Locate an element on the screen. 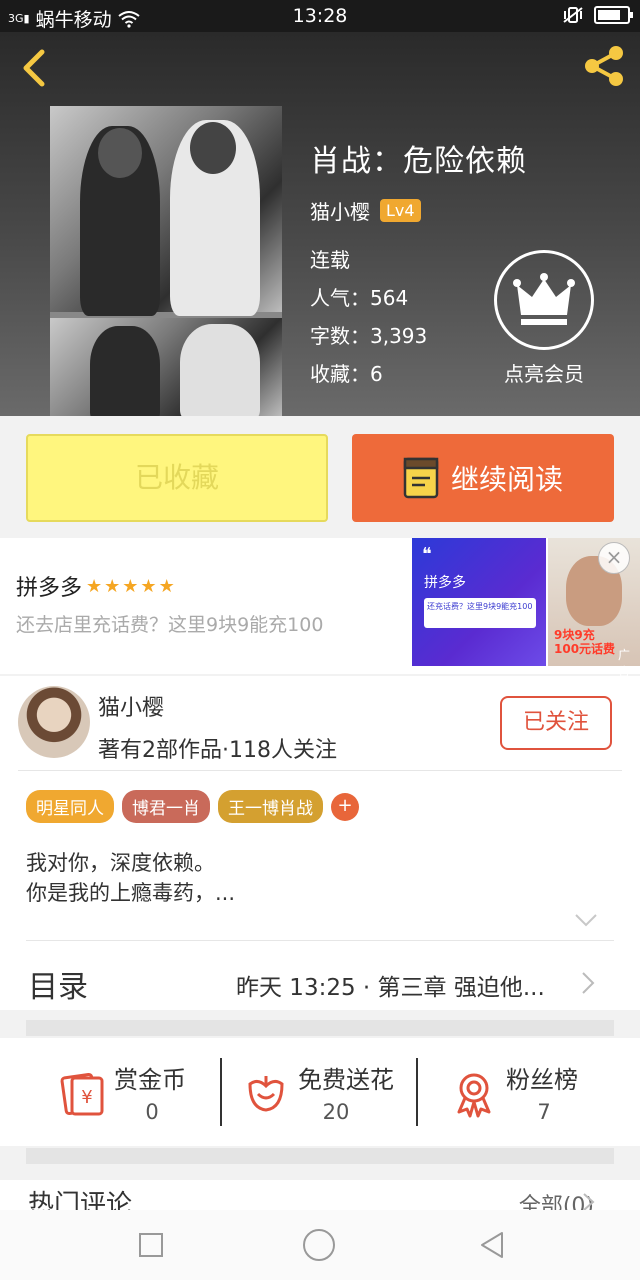 The height and width of the screenshot is (1280, 640). share-icon is located at coordinates (604, 66).